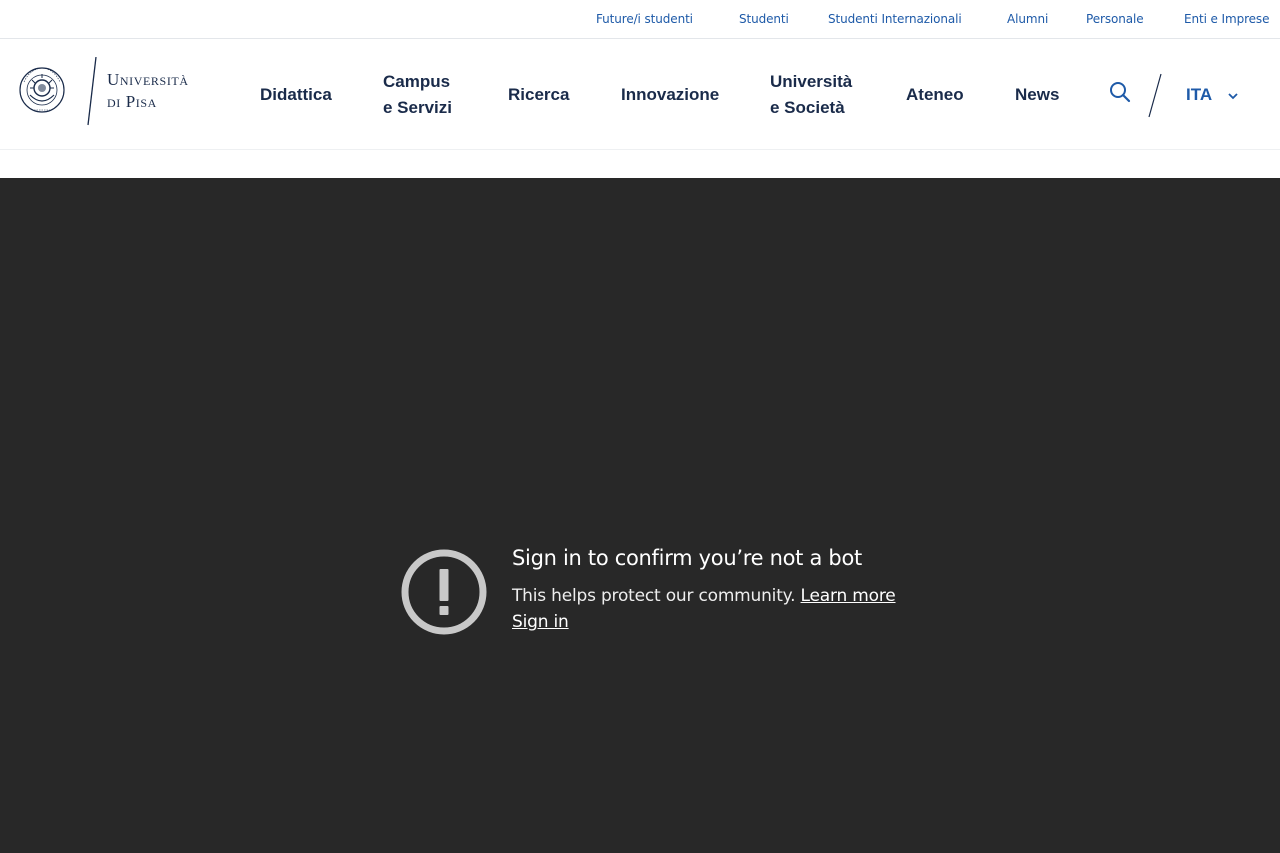 This screenshot has width=1280, height=853. Describe the element at coordinates (42, 90) in the screenshot. I see `university-seal-icon` at that location.